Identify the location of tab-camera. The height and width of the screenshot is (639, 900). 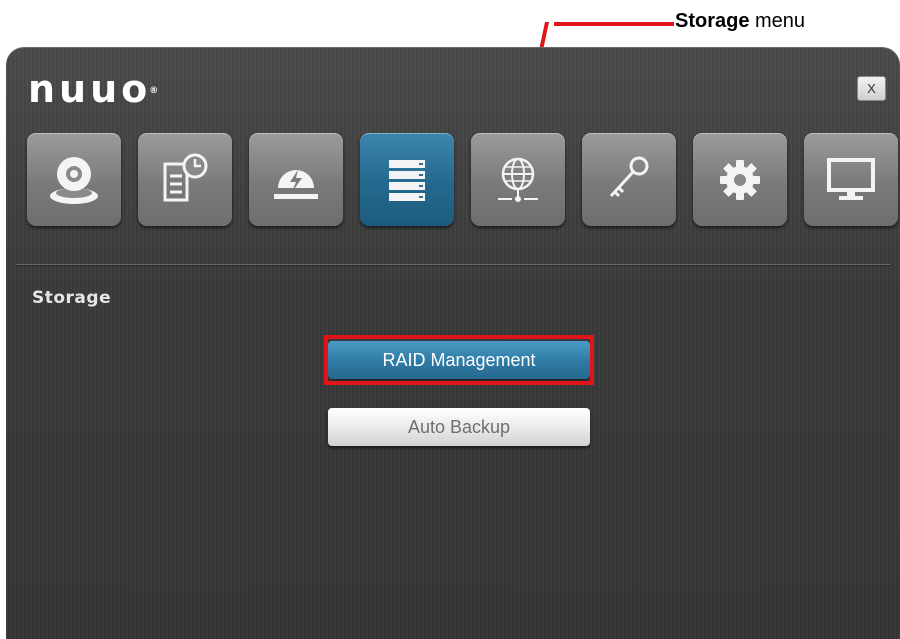
(74, 179).